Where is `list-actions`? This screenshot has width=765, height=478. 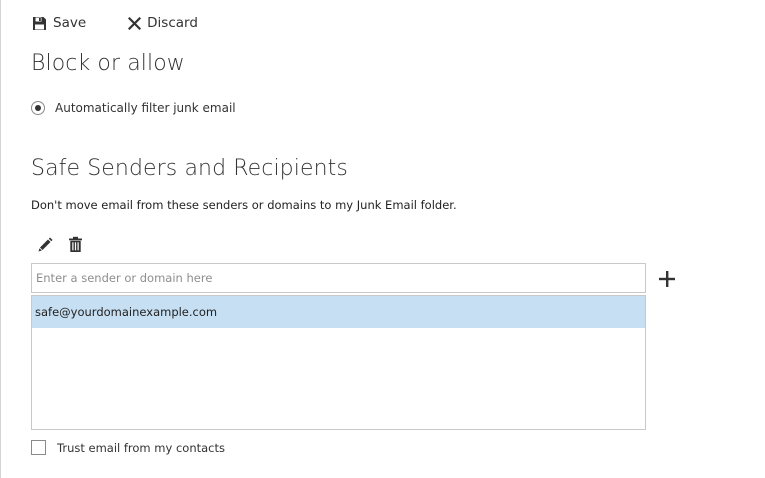 list-actions is located at coordinates (60, 246).